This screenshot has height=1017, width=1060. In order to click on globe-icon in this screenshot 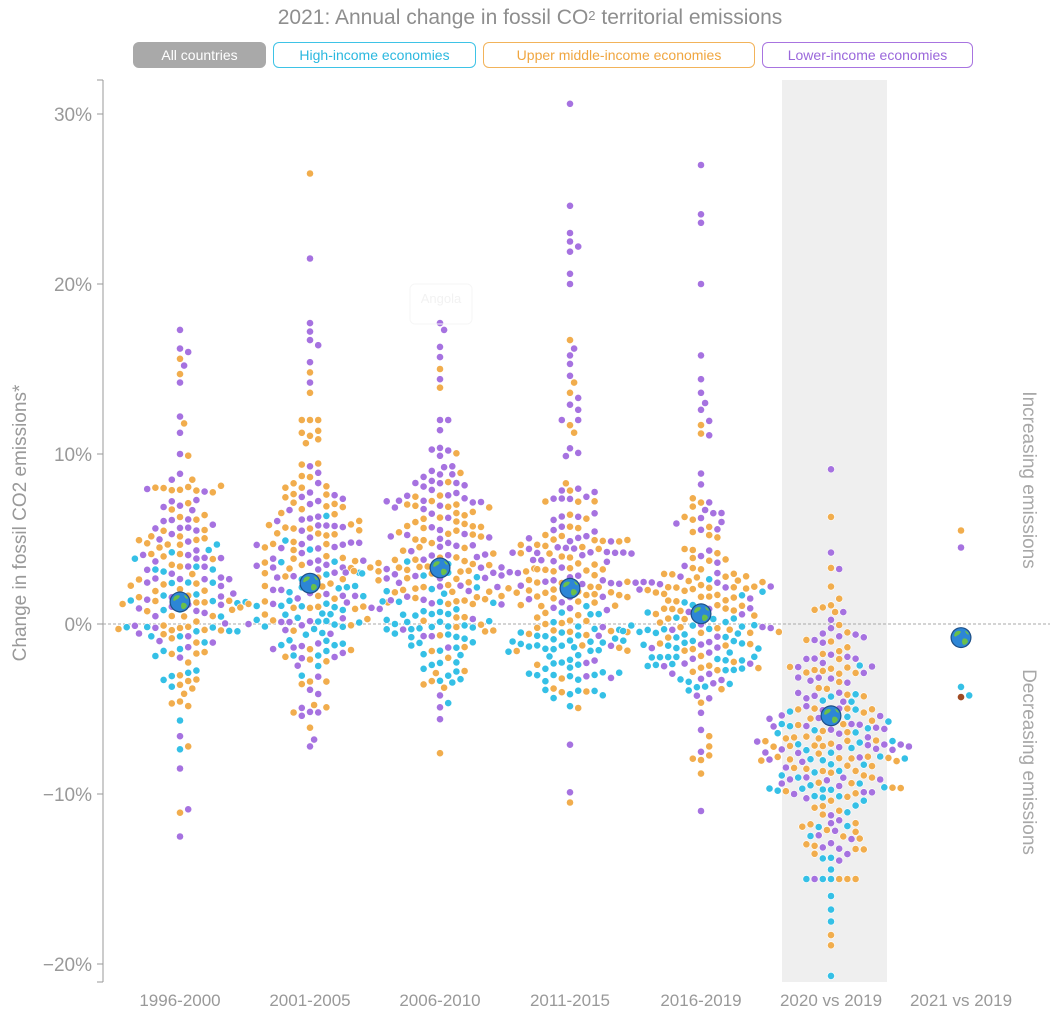, I will do `click(180, 602)`.